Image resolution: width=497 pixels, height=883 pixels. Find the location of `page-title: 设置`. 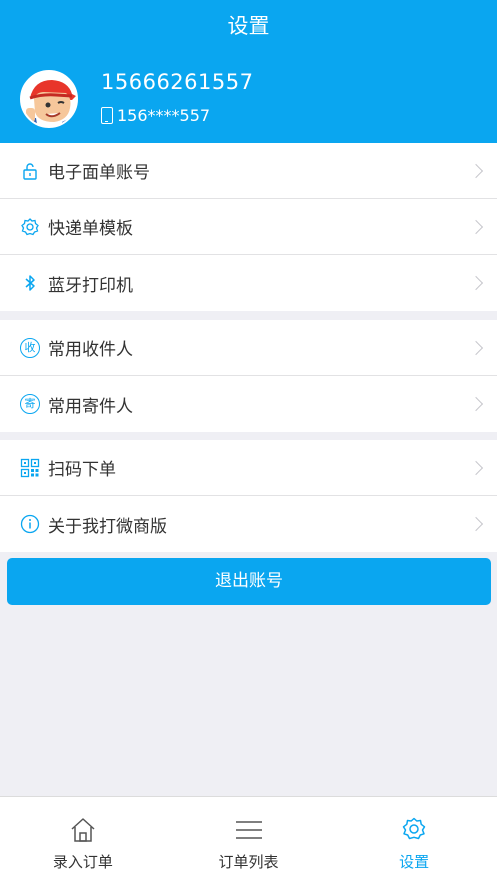

page-title: 设置 is located at coordinates (248, 26).